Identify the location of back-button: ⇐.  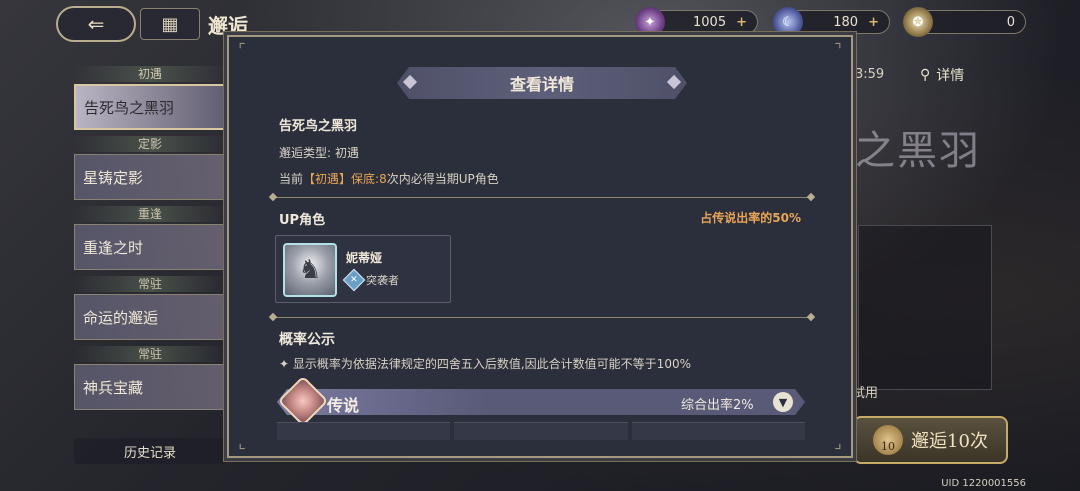
(96, 24).